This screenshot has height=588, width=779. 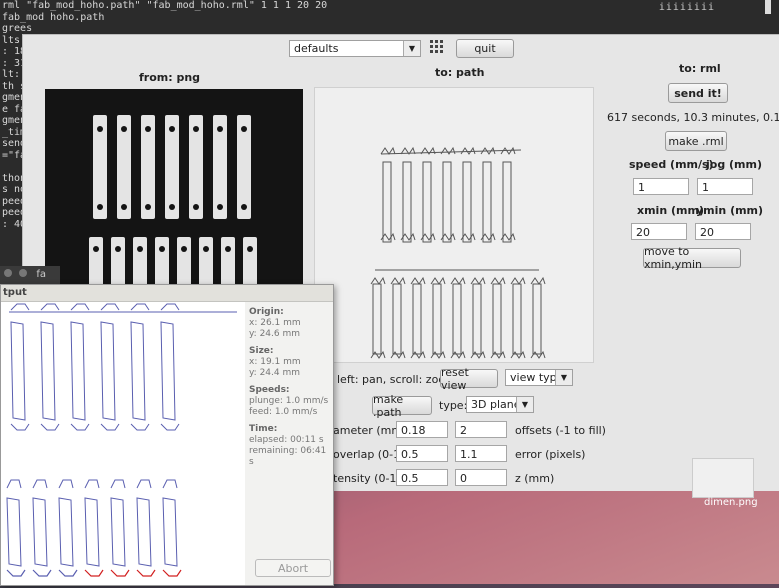 What do you see at coordinates (422, 477) in the screenshot?
I see `intensity-input: 0.5` at bounding box center [422, 477].